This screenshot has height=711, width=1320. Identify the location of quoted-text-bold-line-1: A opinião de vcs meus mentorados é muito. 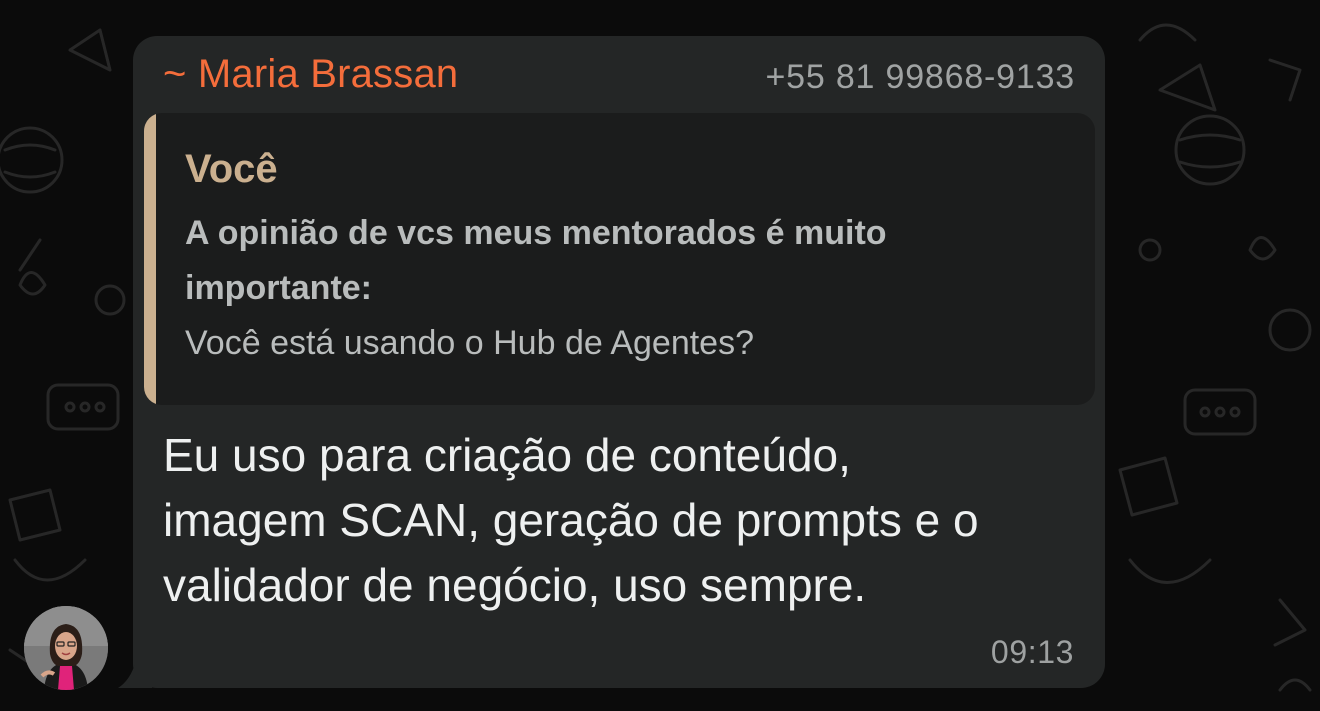
(536, 233).